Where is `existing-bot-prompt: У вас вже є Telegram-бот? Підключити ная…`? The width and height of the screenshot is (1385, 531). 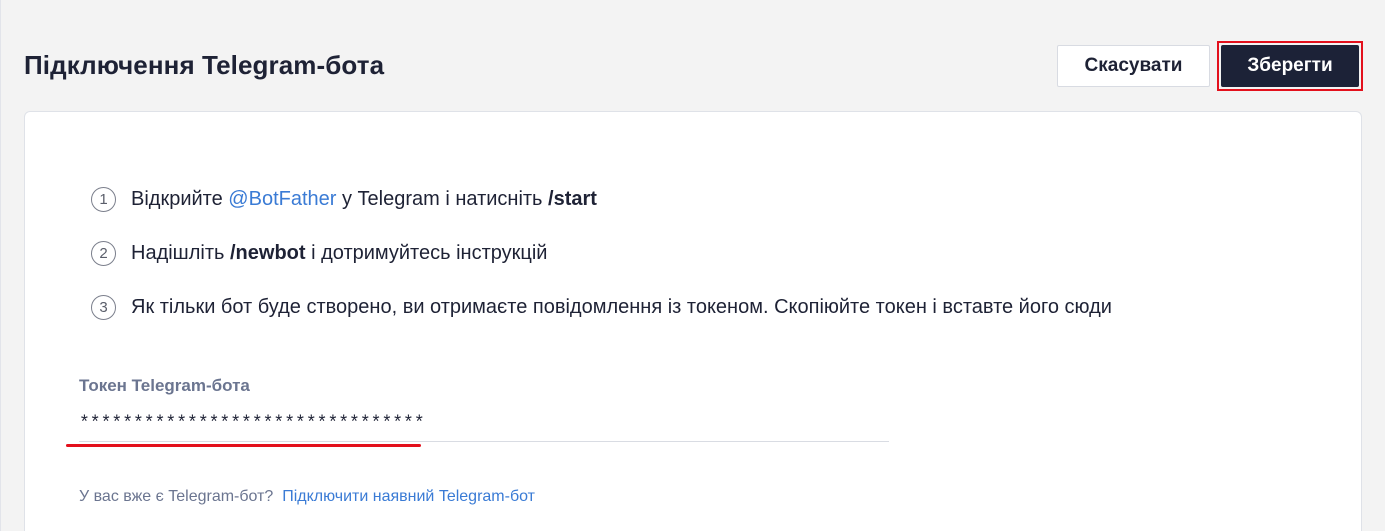 existing-bot-prompt: У вас вже є Telegram-бот? Підключити ная… is located at coordinates (307, 497).